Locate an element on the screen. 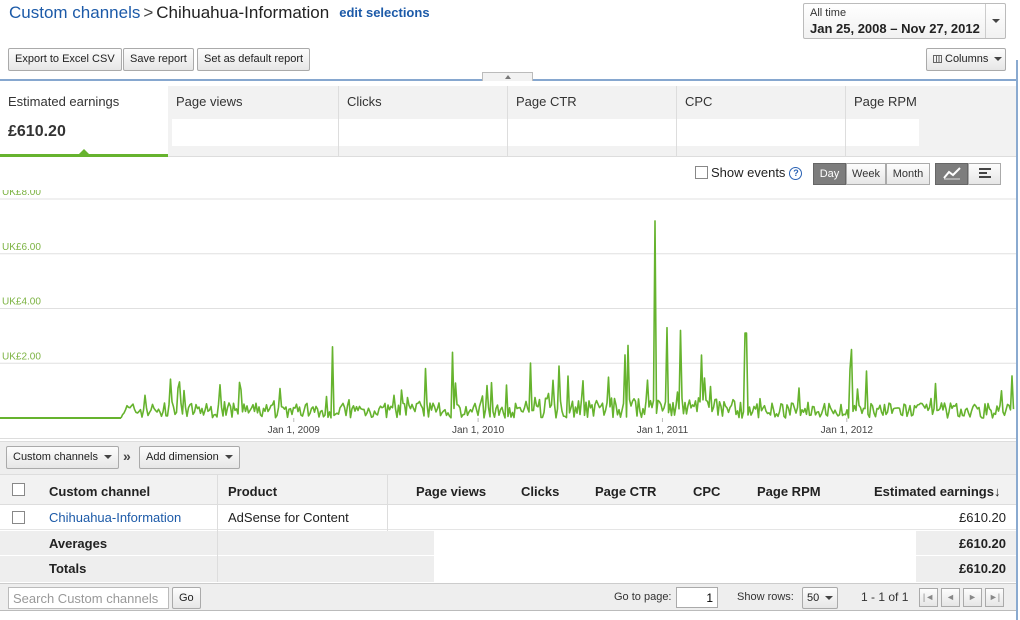 The image size is (1020, 620). page-title: Chihuahua-Information is located at coordinates (243, 12).